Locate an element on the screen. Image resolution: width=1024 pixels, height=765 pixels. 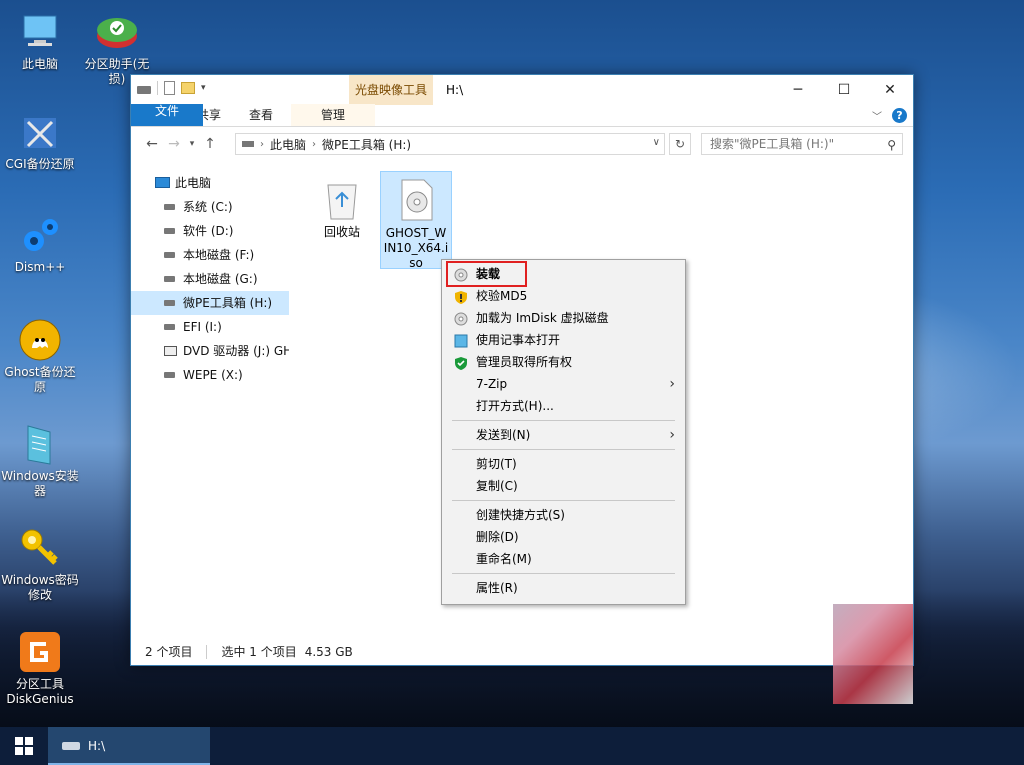
nav-item-g: 本地磁盘 (G:) is located at coordinates (210, 279).